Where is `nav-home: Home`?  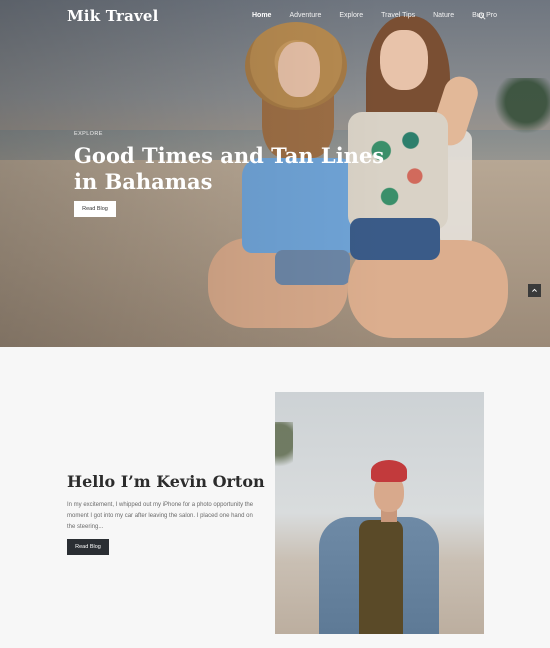 nav-home: Home is located at coordinates (261, 15).